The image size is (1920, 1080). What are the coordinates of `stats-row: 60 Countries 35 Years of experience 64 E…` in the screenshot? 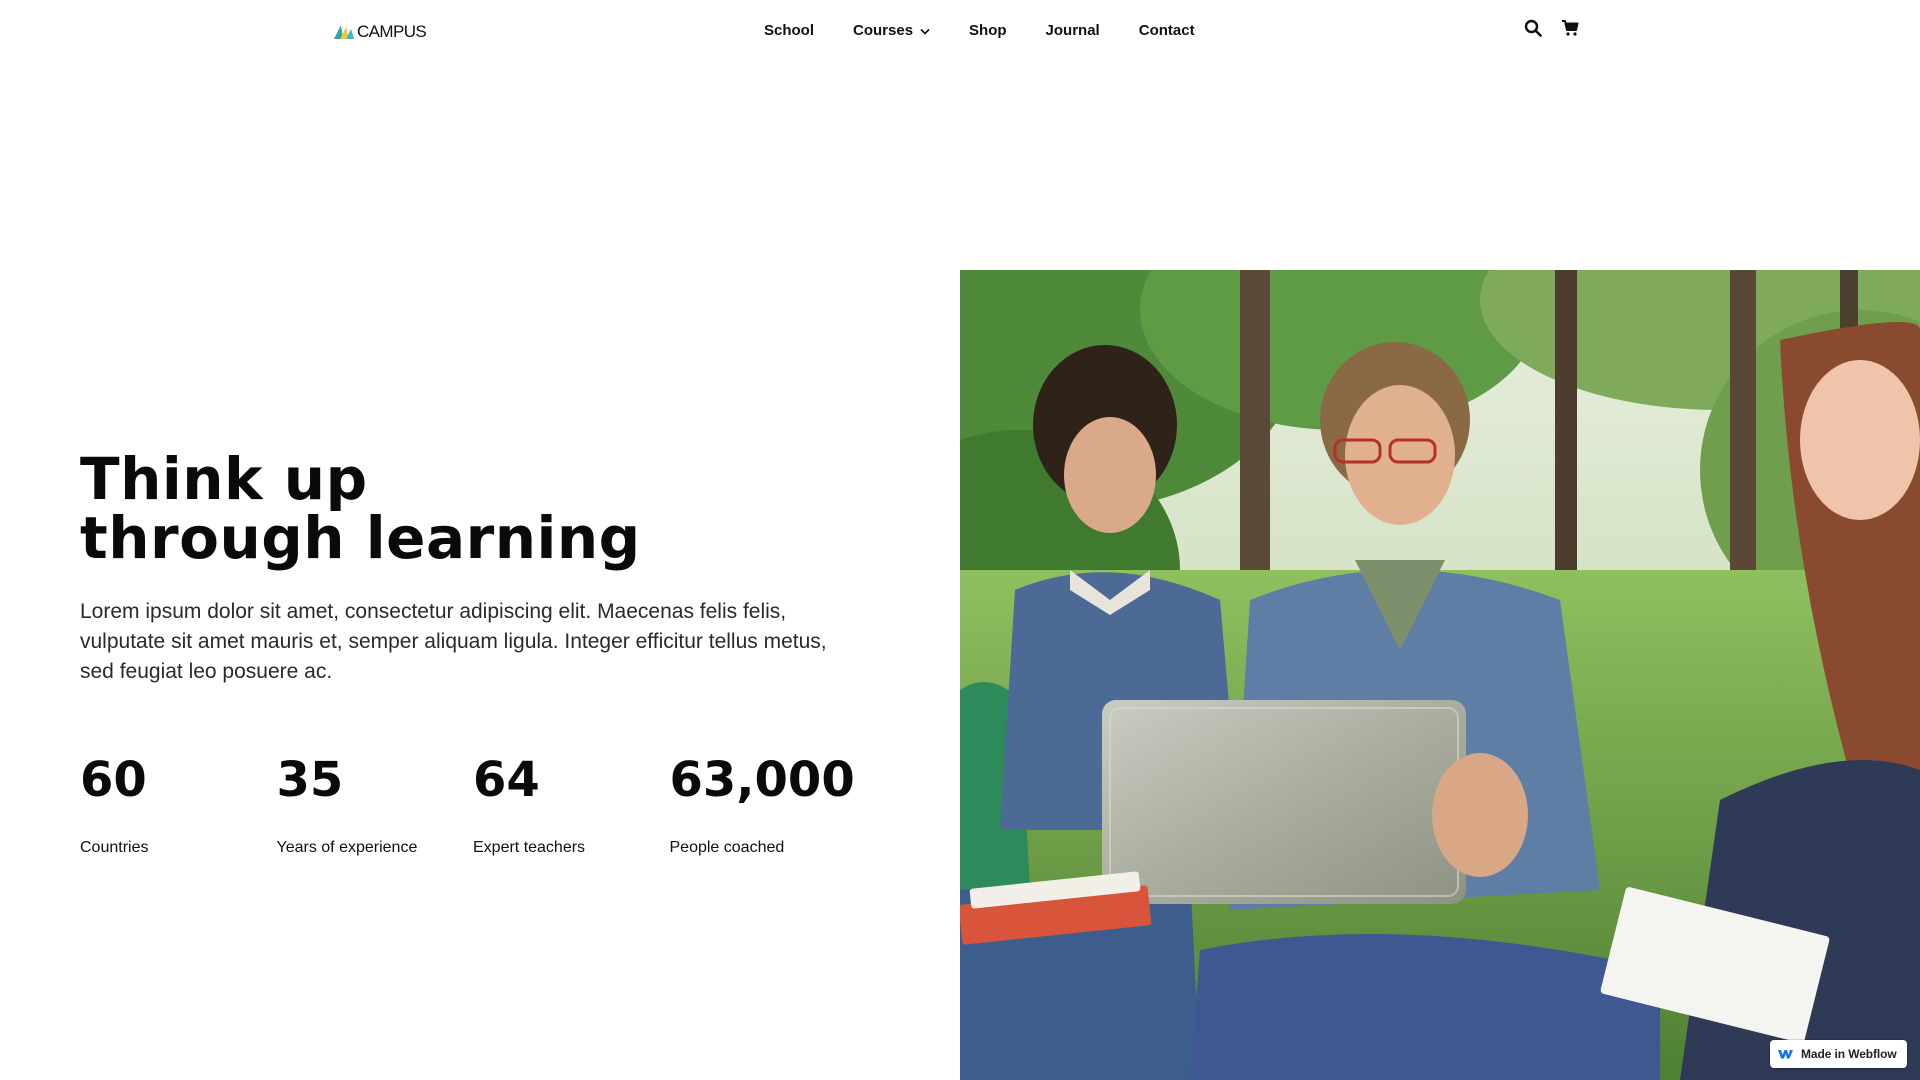 It's located at (473, 804).